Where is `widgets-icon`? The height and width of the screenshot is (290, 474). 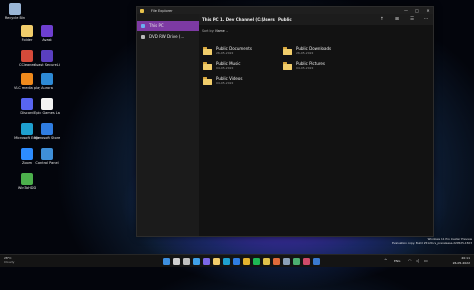
widgets-icon is located at coordinates (196, 261).